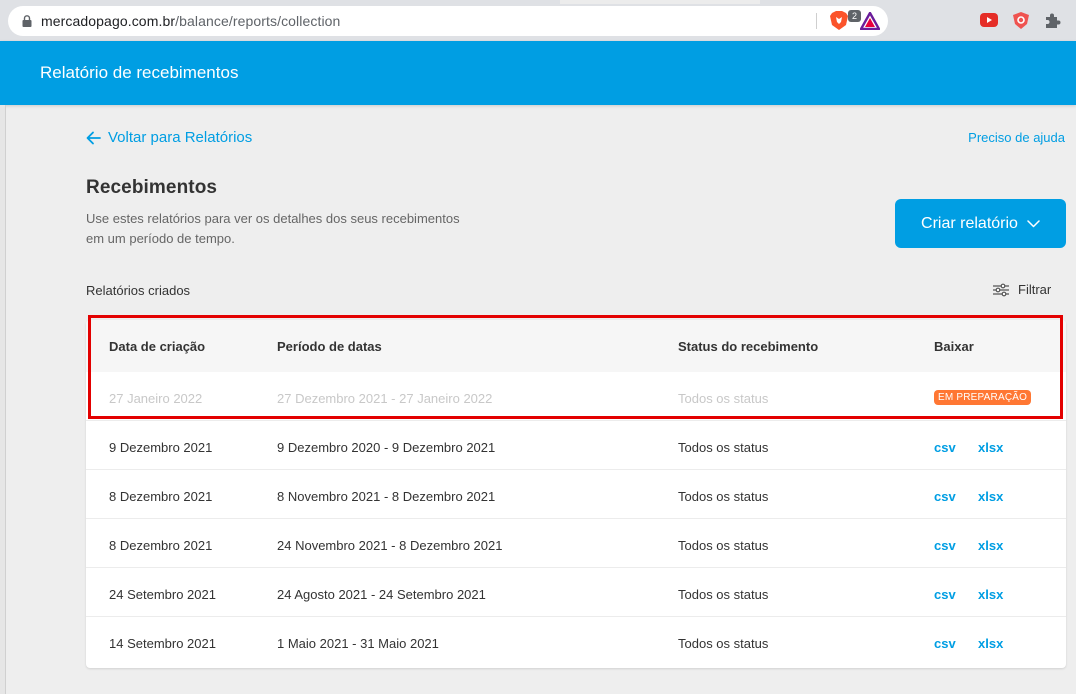 Image resolution: width=1076 pixels, height=694 pixels. I want to click on filter-label: Filtrar, so click(1035, 289).